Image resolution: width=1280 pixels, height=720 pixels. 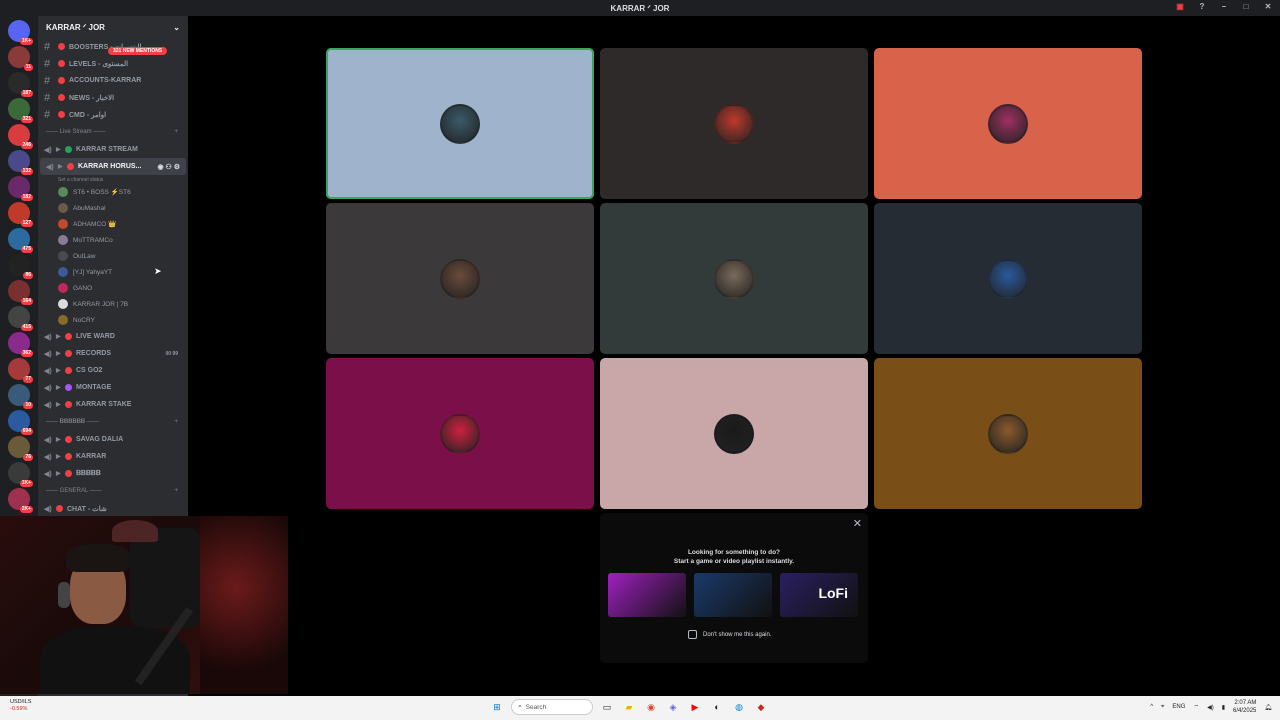 What do you see at coordinates (113, 491) in the screenshot?
I see `category-general: —— GENERAL —— +` at bounding box center [113, 491].